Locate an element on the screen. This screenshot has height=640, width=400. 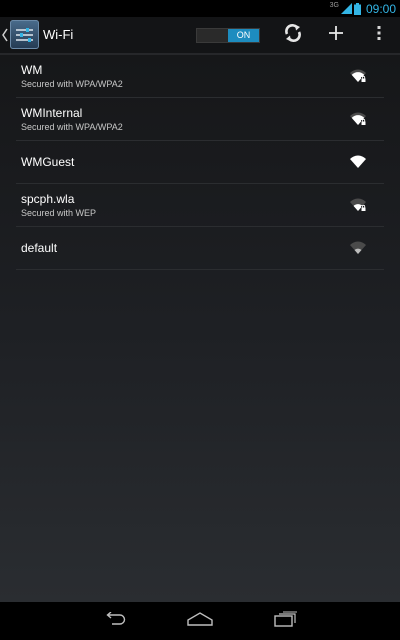
network-item-wm: WM Secured with WPA/WPA2 is located at coordinates (200, 76).